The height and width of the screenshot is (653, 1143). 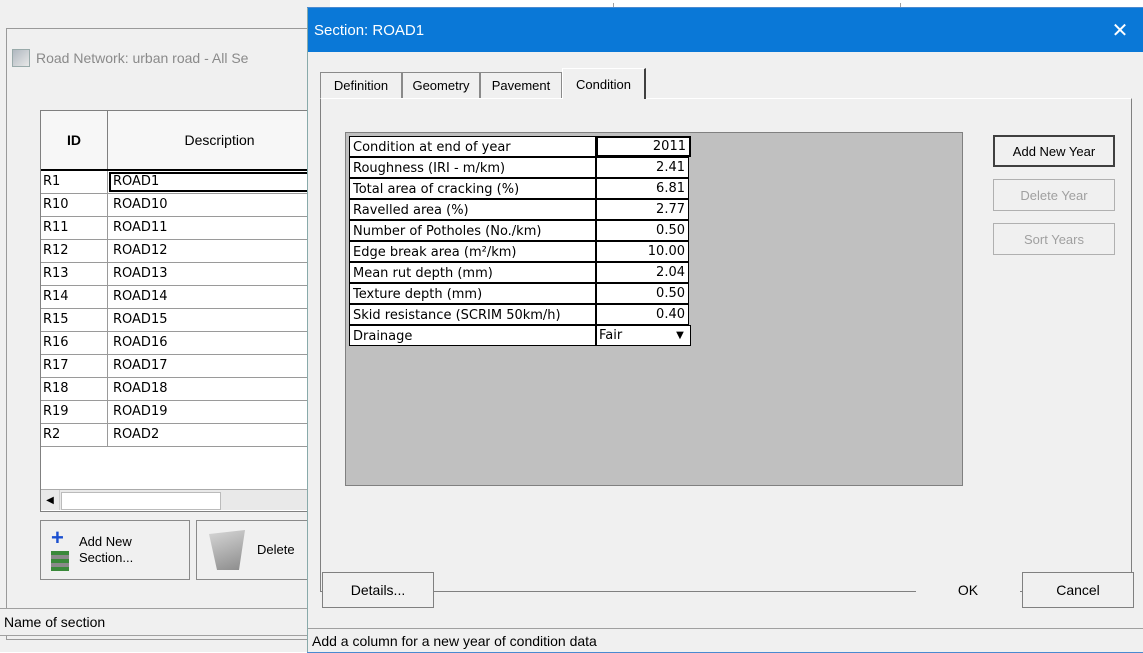 What do you see at coordinates (642, 314) in the screenshot?
I see `skid-resistance-field: 0.40` at bounding box center [642, 314].